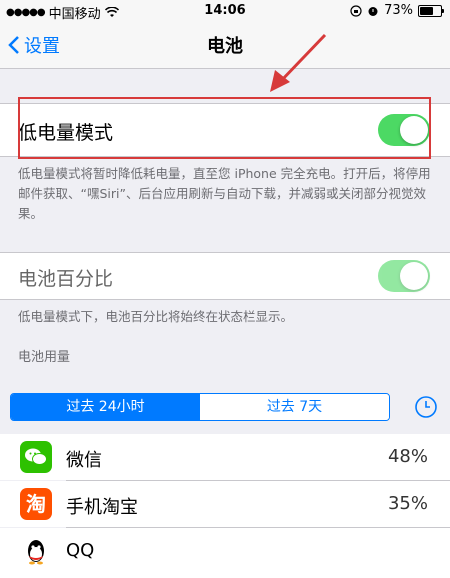  I want to click on usage-period-segmented-control: 过去 24小时 过去 7天, so click(200, 407).